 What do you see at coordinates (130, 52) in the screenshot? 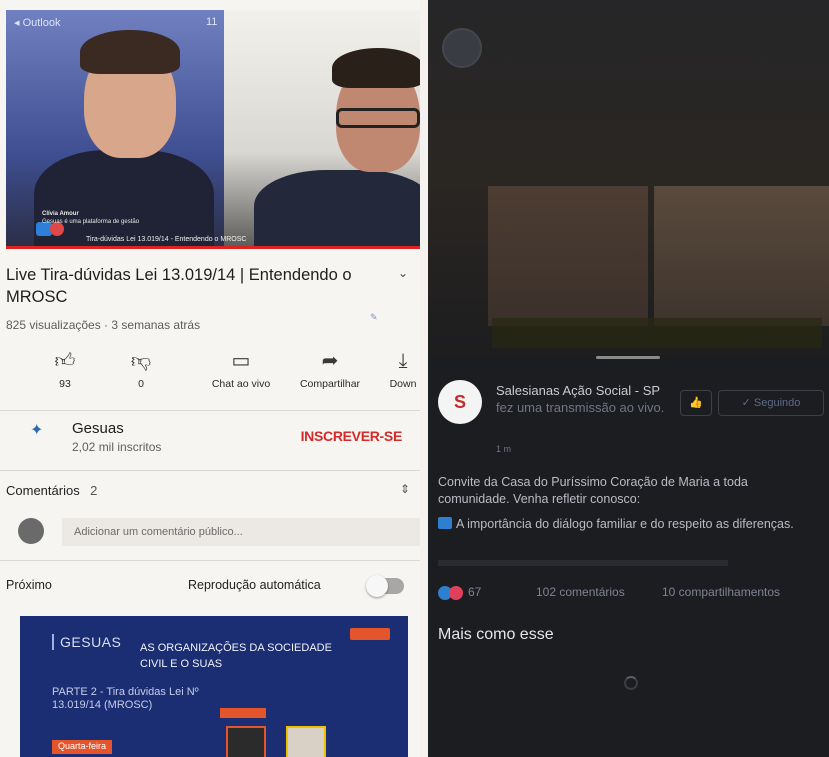
I see `presenter-left-hair` at bounding box center [130, 52].